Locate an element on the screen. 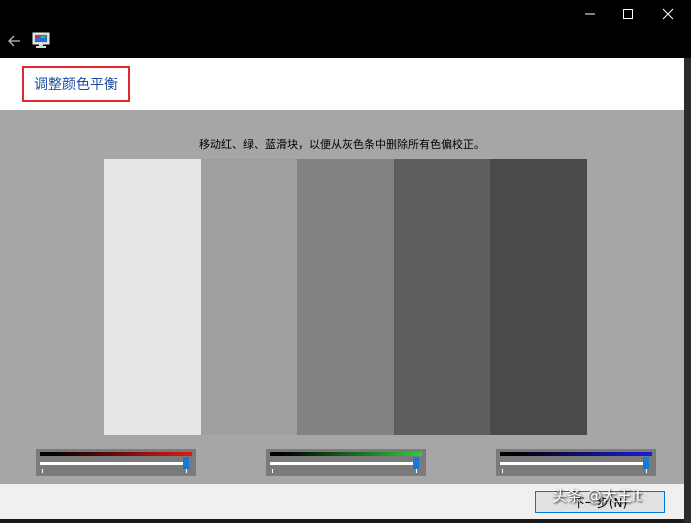 This screenshot has width=691, height=523. blue-slider-thumb is located at coordinates (646, 463).